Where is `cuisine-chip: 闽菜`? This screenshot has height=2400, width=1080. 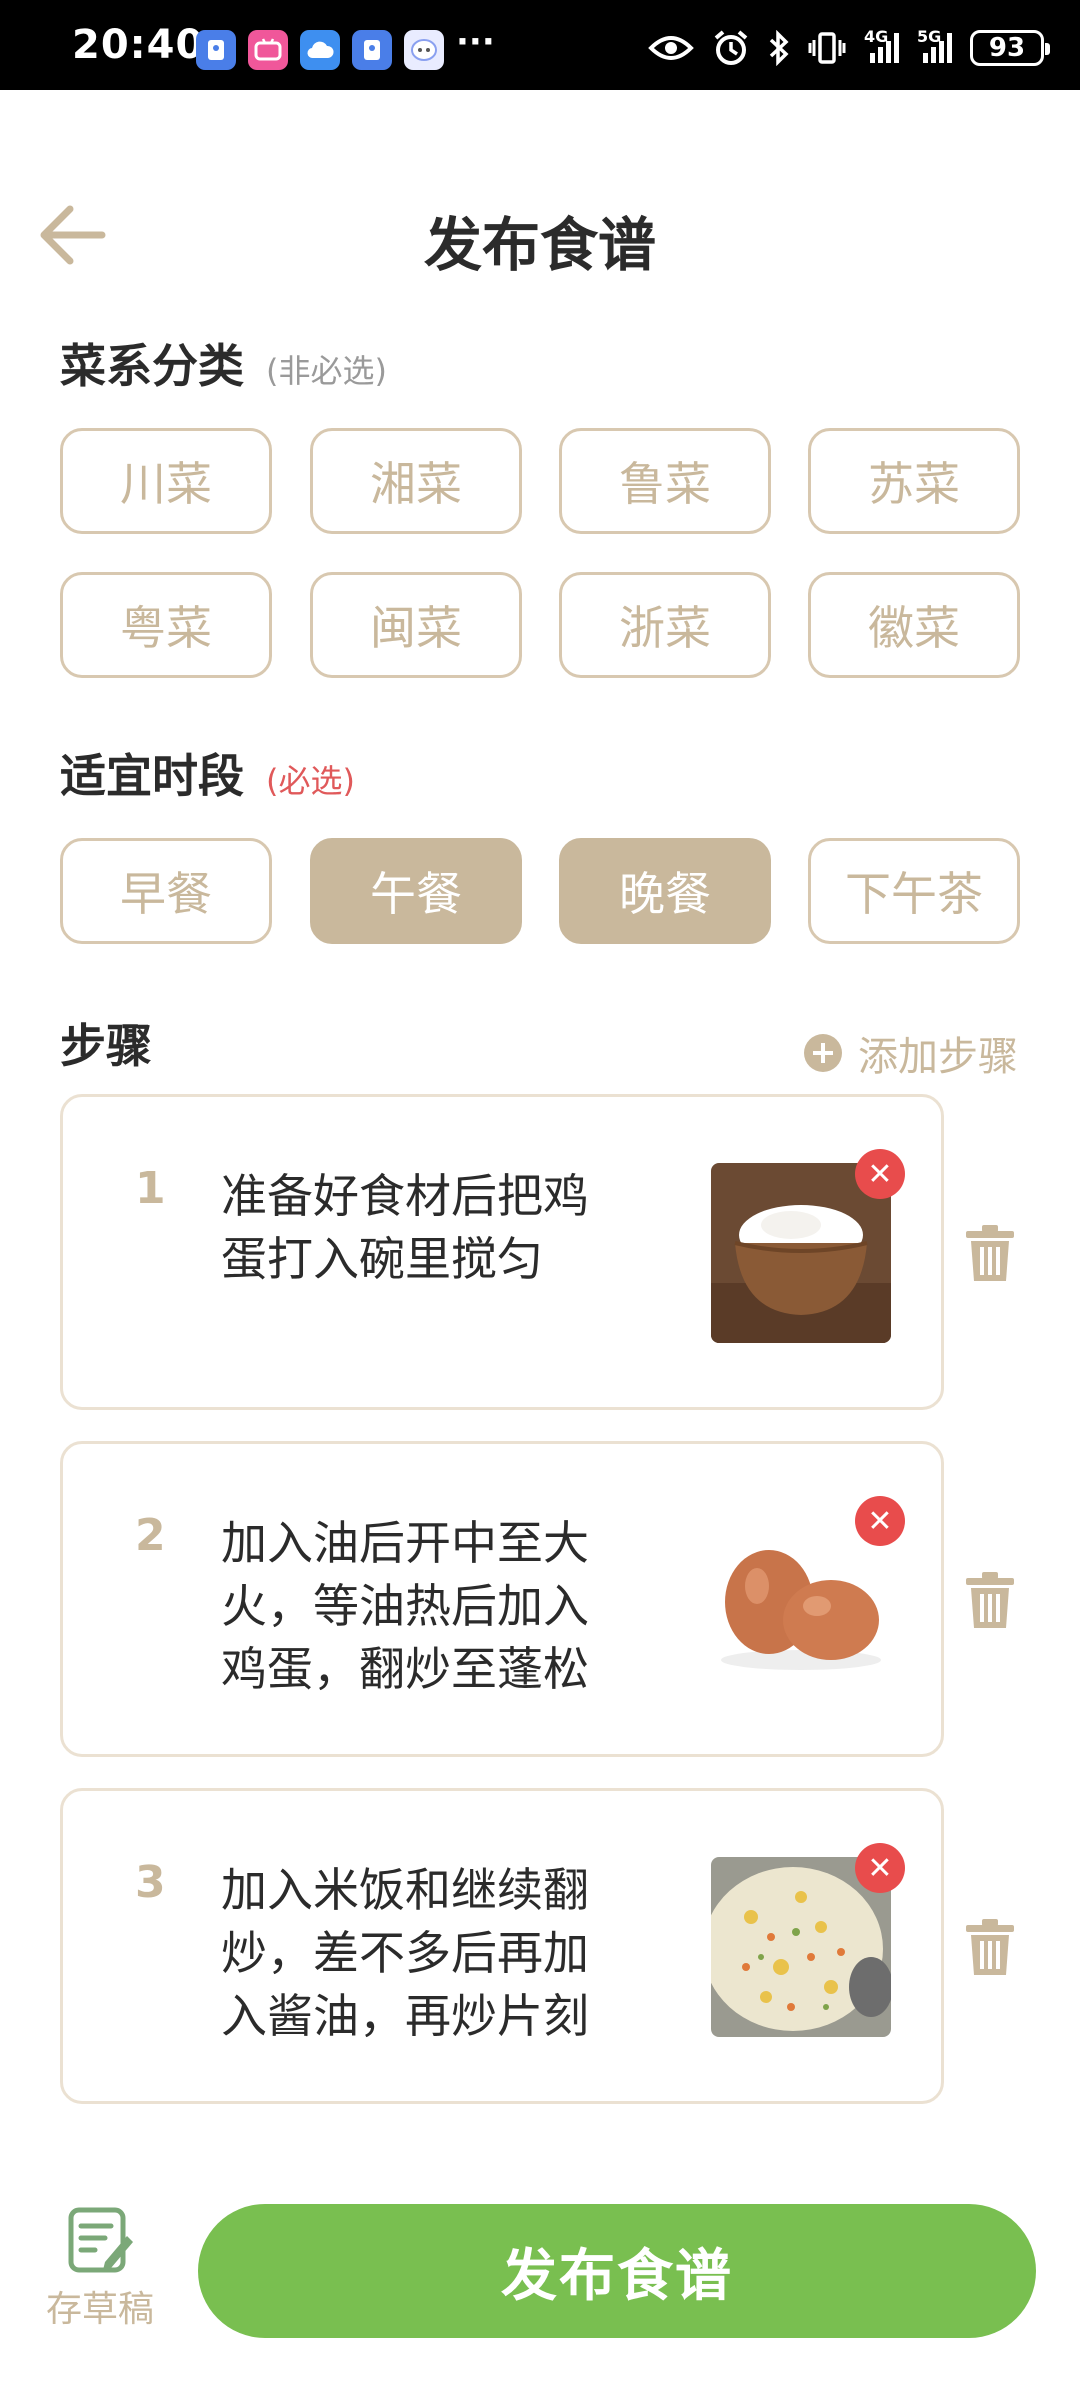 cuisine-chip: 闽菜 is located at coordinates (416, 625).